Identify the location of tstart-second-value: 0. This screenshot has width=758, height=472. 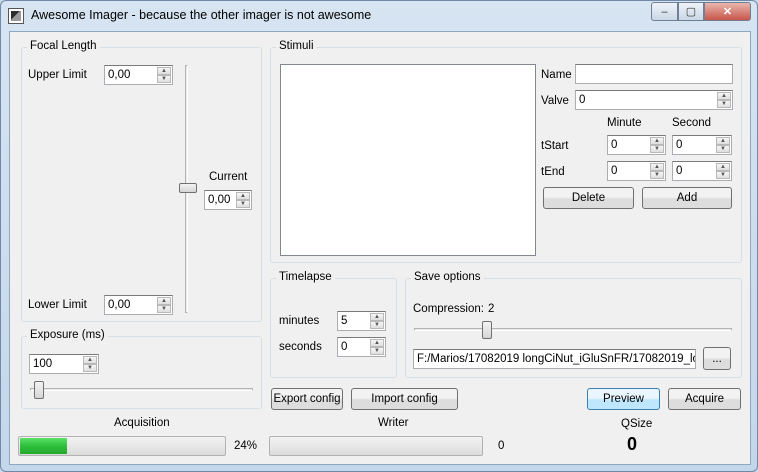
(679, 145).